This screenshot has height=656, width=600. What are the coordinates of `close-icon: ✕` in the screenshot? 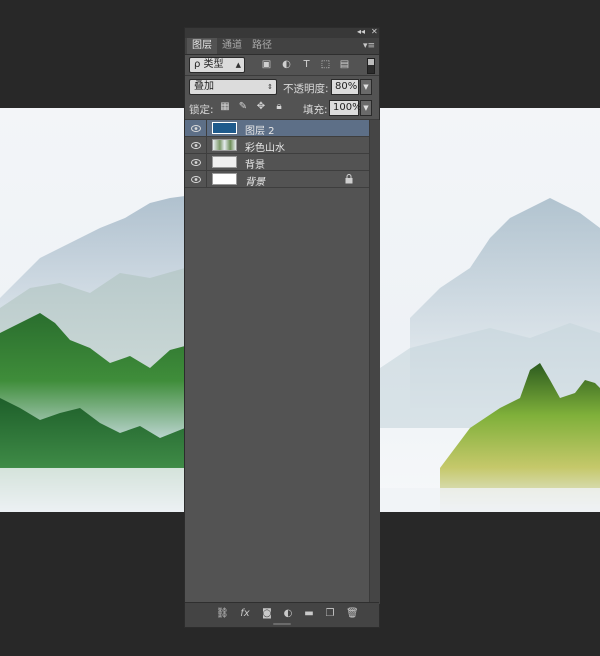 It's located at (374, 31).